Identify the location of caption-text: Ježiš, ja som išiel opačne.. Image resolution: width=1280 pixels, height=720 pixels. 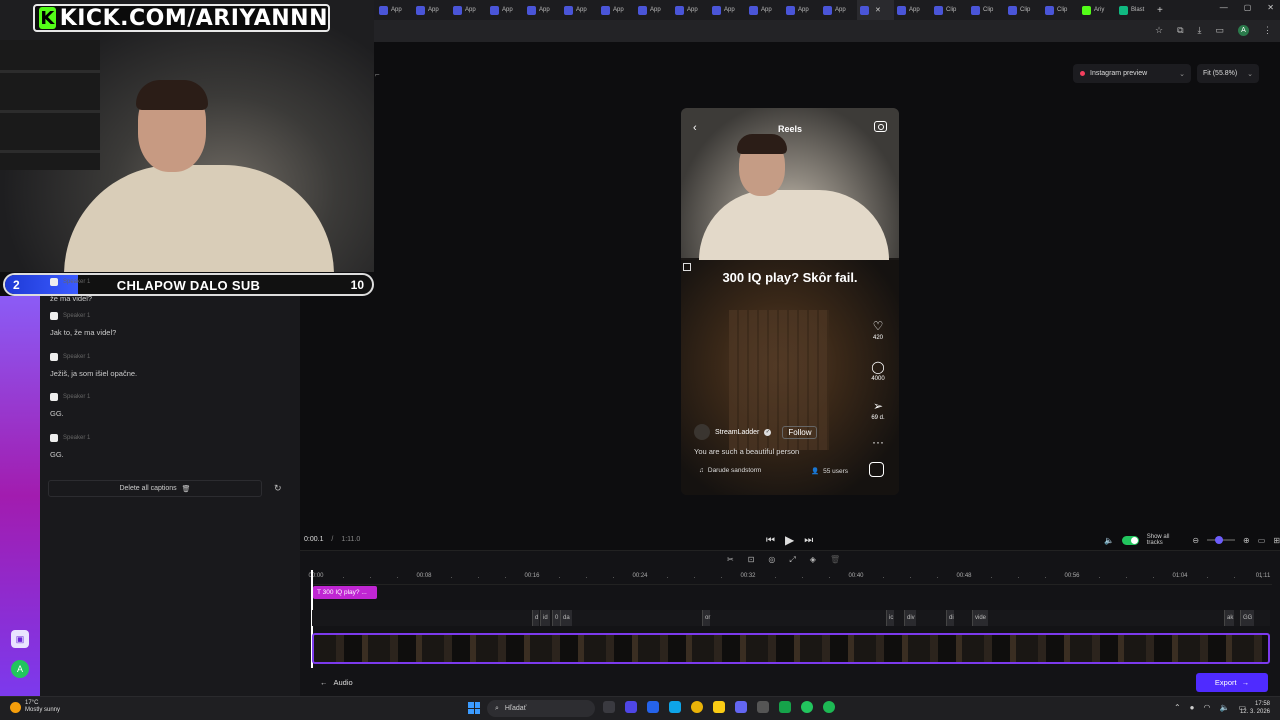
(93, 373).